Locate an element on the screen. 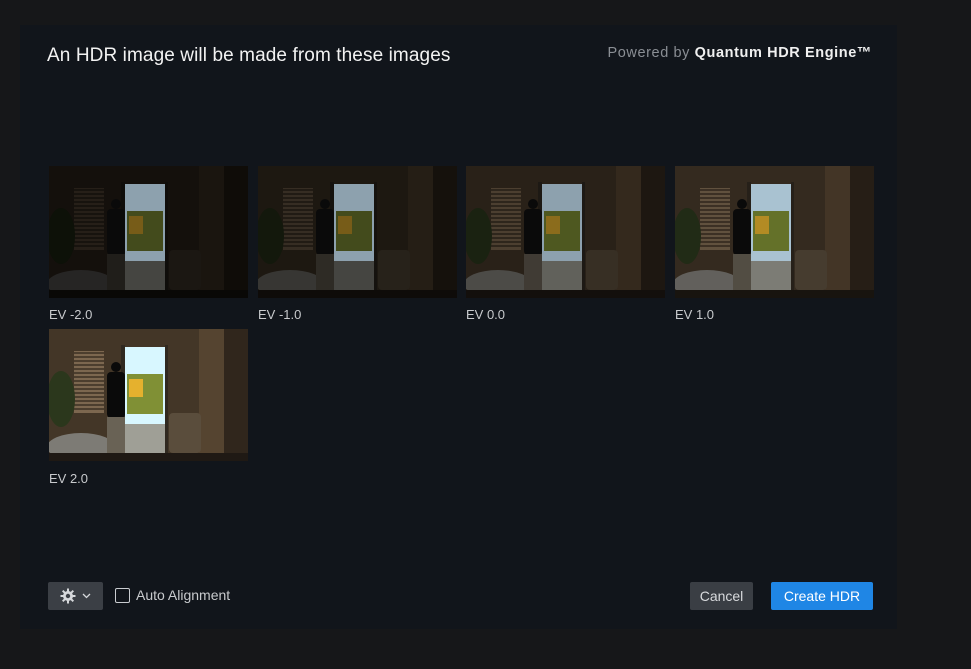 This screenshot has height=669, width=971. settings-dropdown-button is located at coordinates (75, 596).